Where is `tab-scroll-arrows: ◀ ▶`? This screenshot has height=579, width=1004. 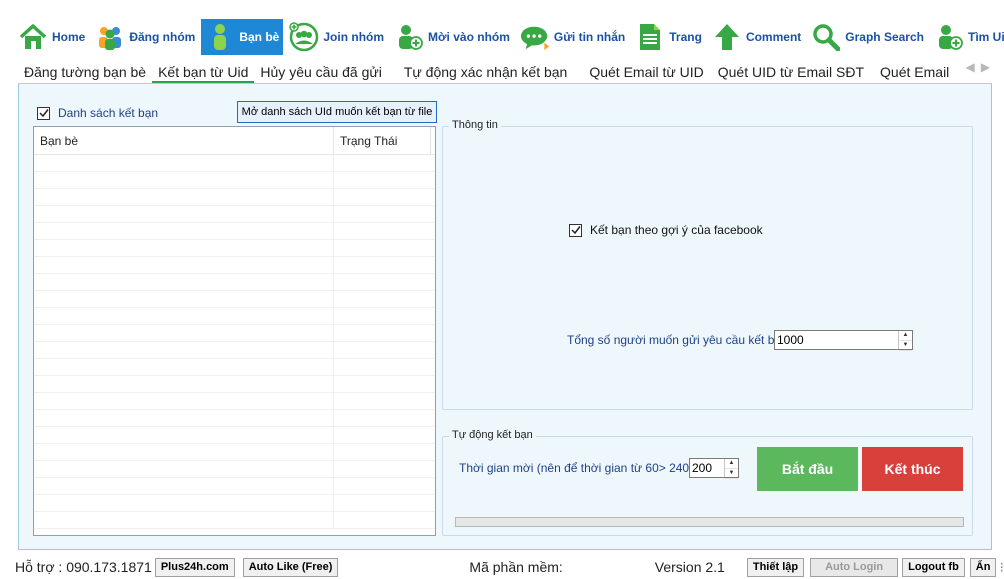 tab-scroll-arrows: ◀ ▶ is located at coordinates (978, 67).